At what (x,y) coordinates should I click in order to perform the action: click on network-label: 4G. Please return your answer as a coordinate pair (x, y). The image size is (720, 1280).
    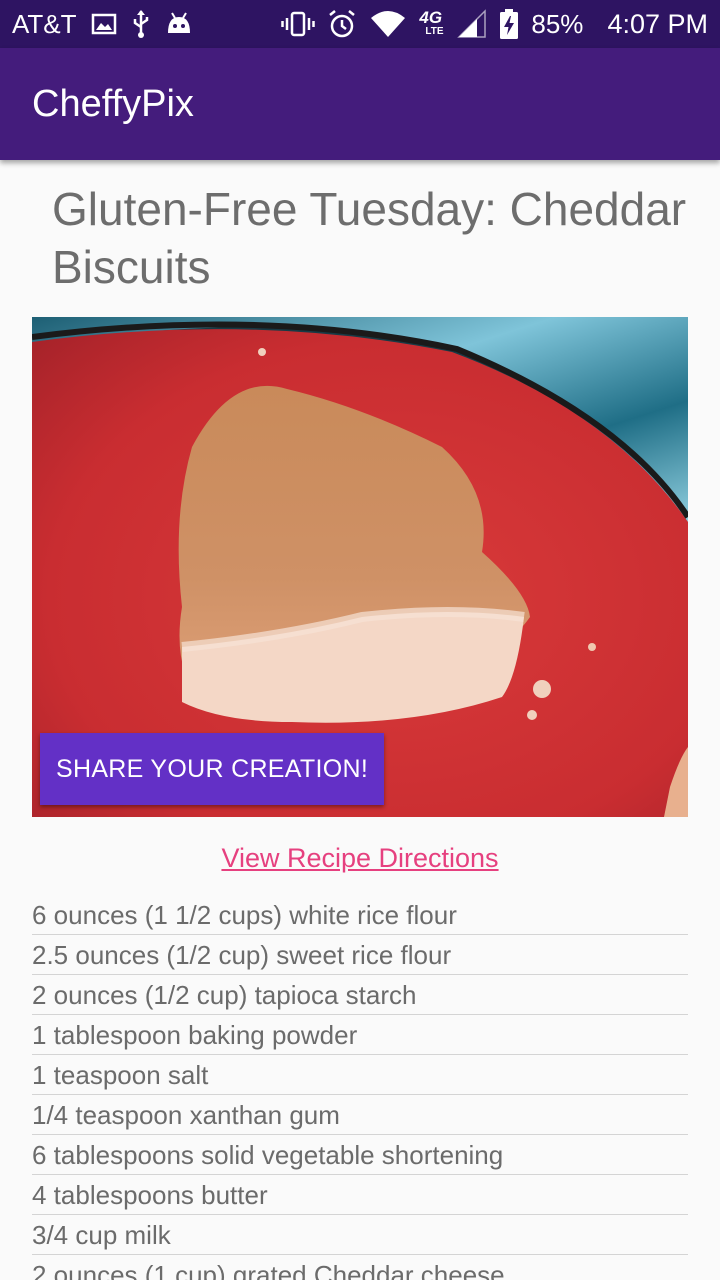
    Looking at the image, I should click on (431, 17).